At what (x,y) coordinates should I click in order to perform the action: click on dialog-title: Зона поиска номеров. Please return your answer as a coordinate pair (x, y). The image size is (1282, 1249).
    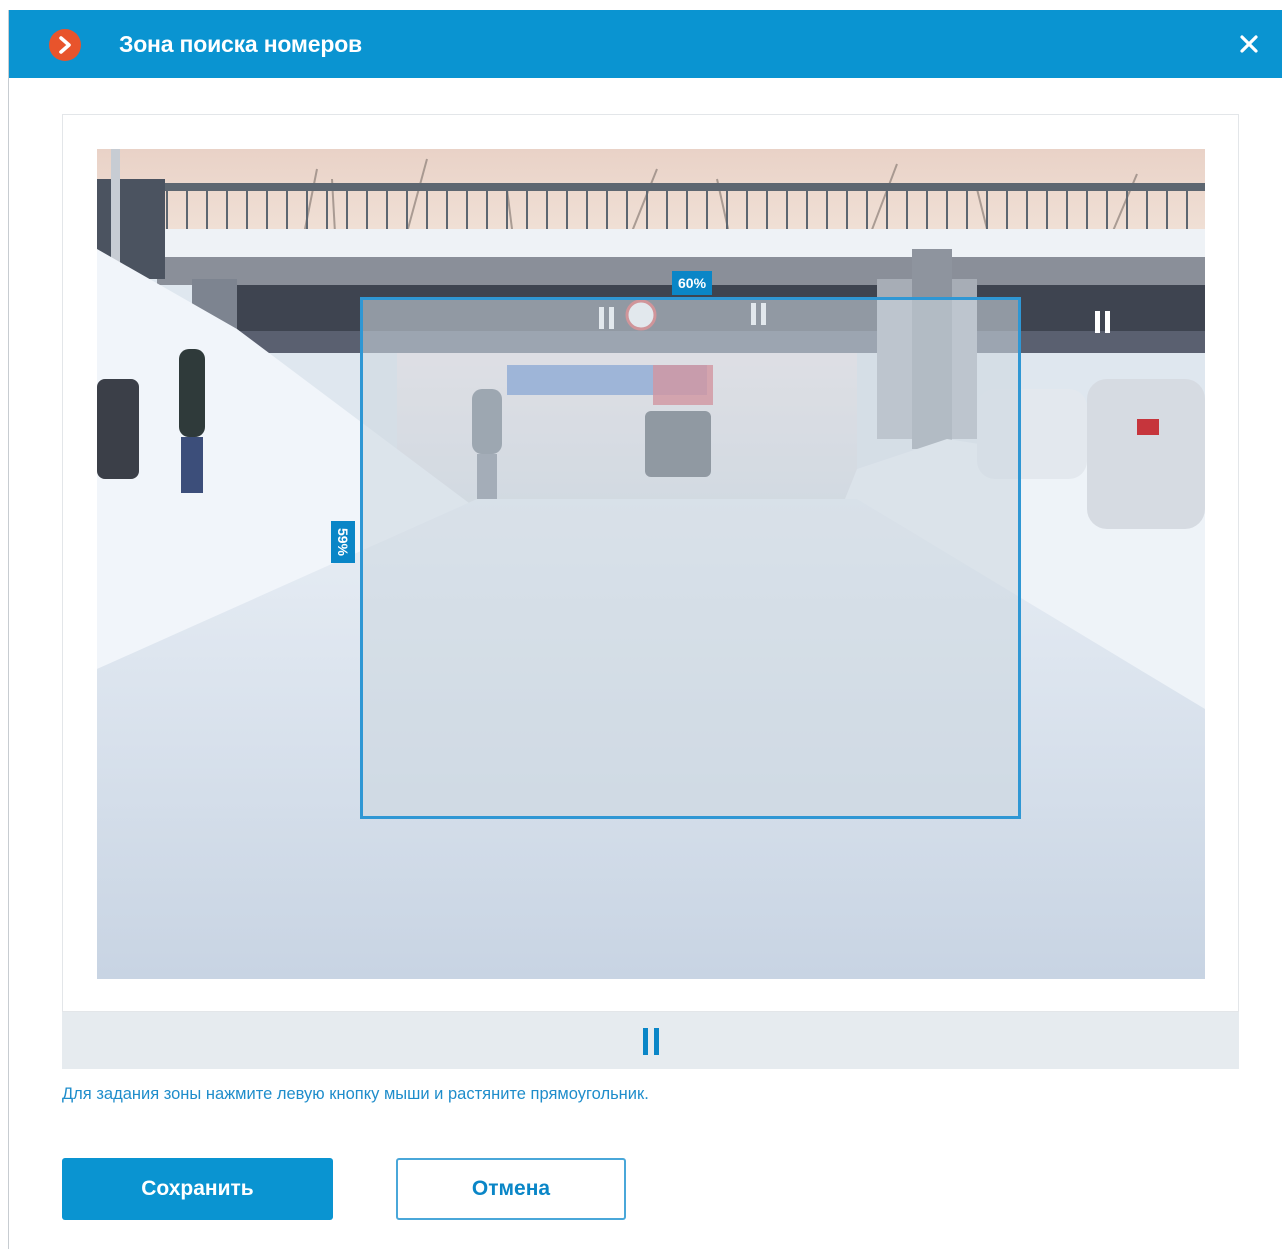
    Looking at the image, I should click on (240, 44).